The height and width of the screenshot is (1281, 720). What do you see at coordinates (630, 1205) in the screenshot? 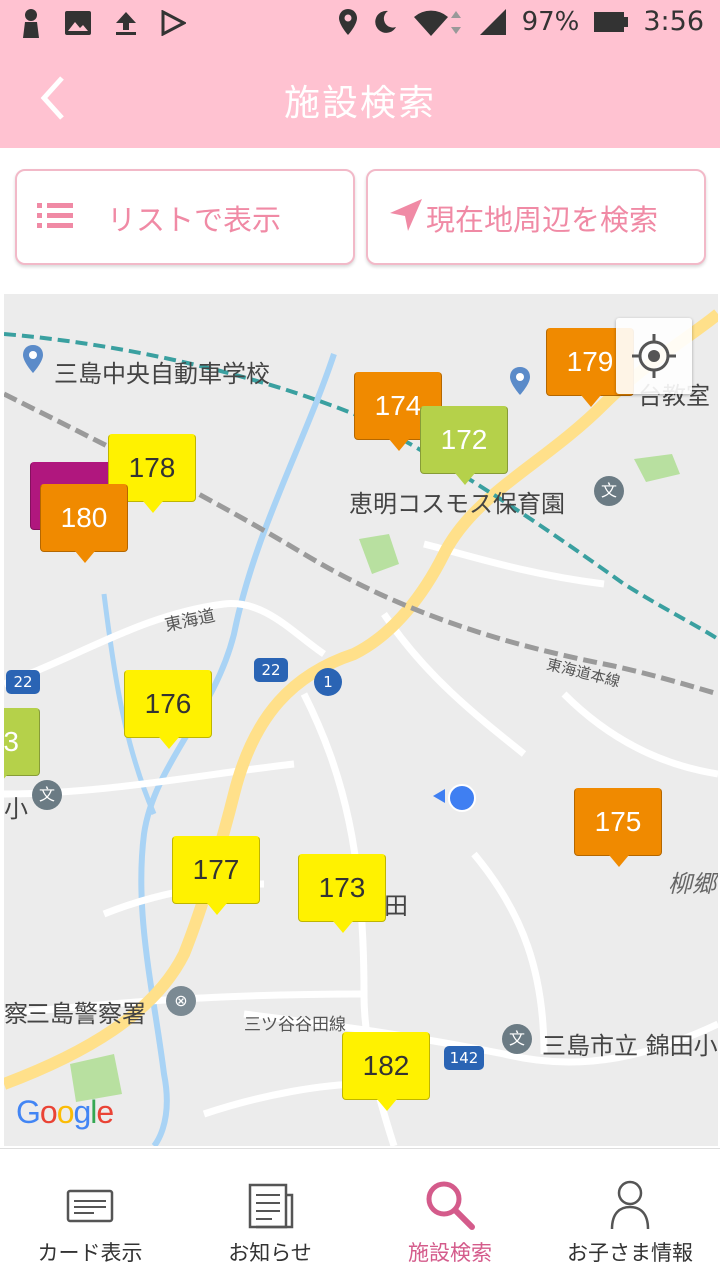
I see `person-icon` at bounding box center [630, 1205].